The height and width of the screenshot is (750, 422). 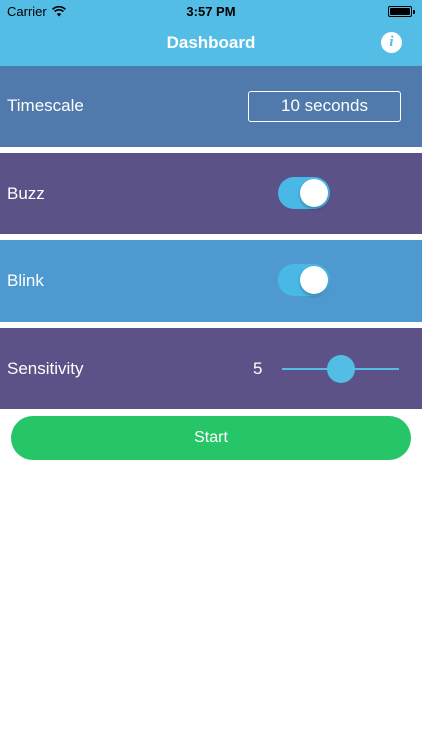 I want to click on blink-toggle, so click(x=304, y=280).